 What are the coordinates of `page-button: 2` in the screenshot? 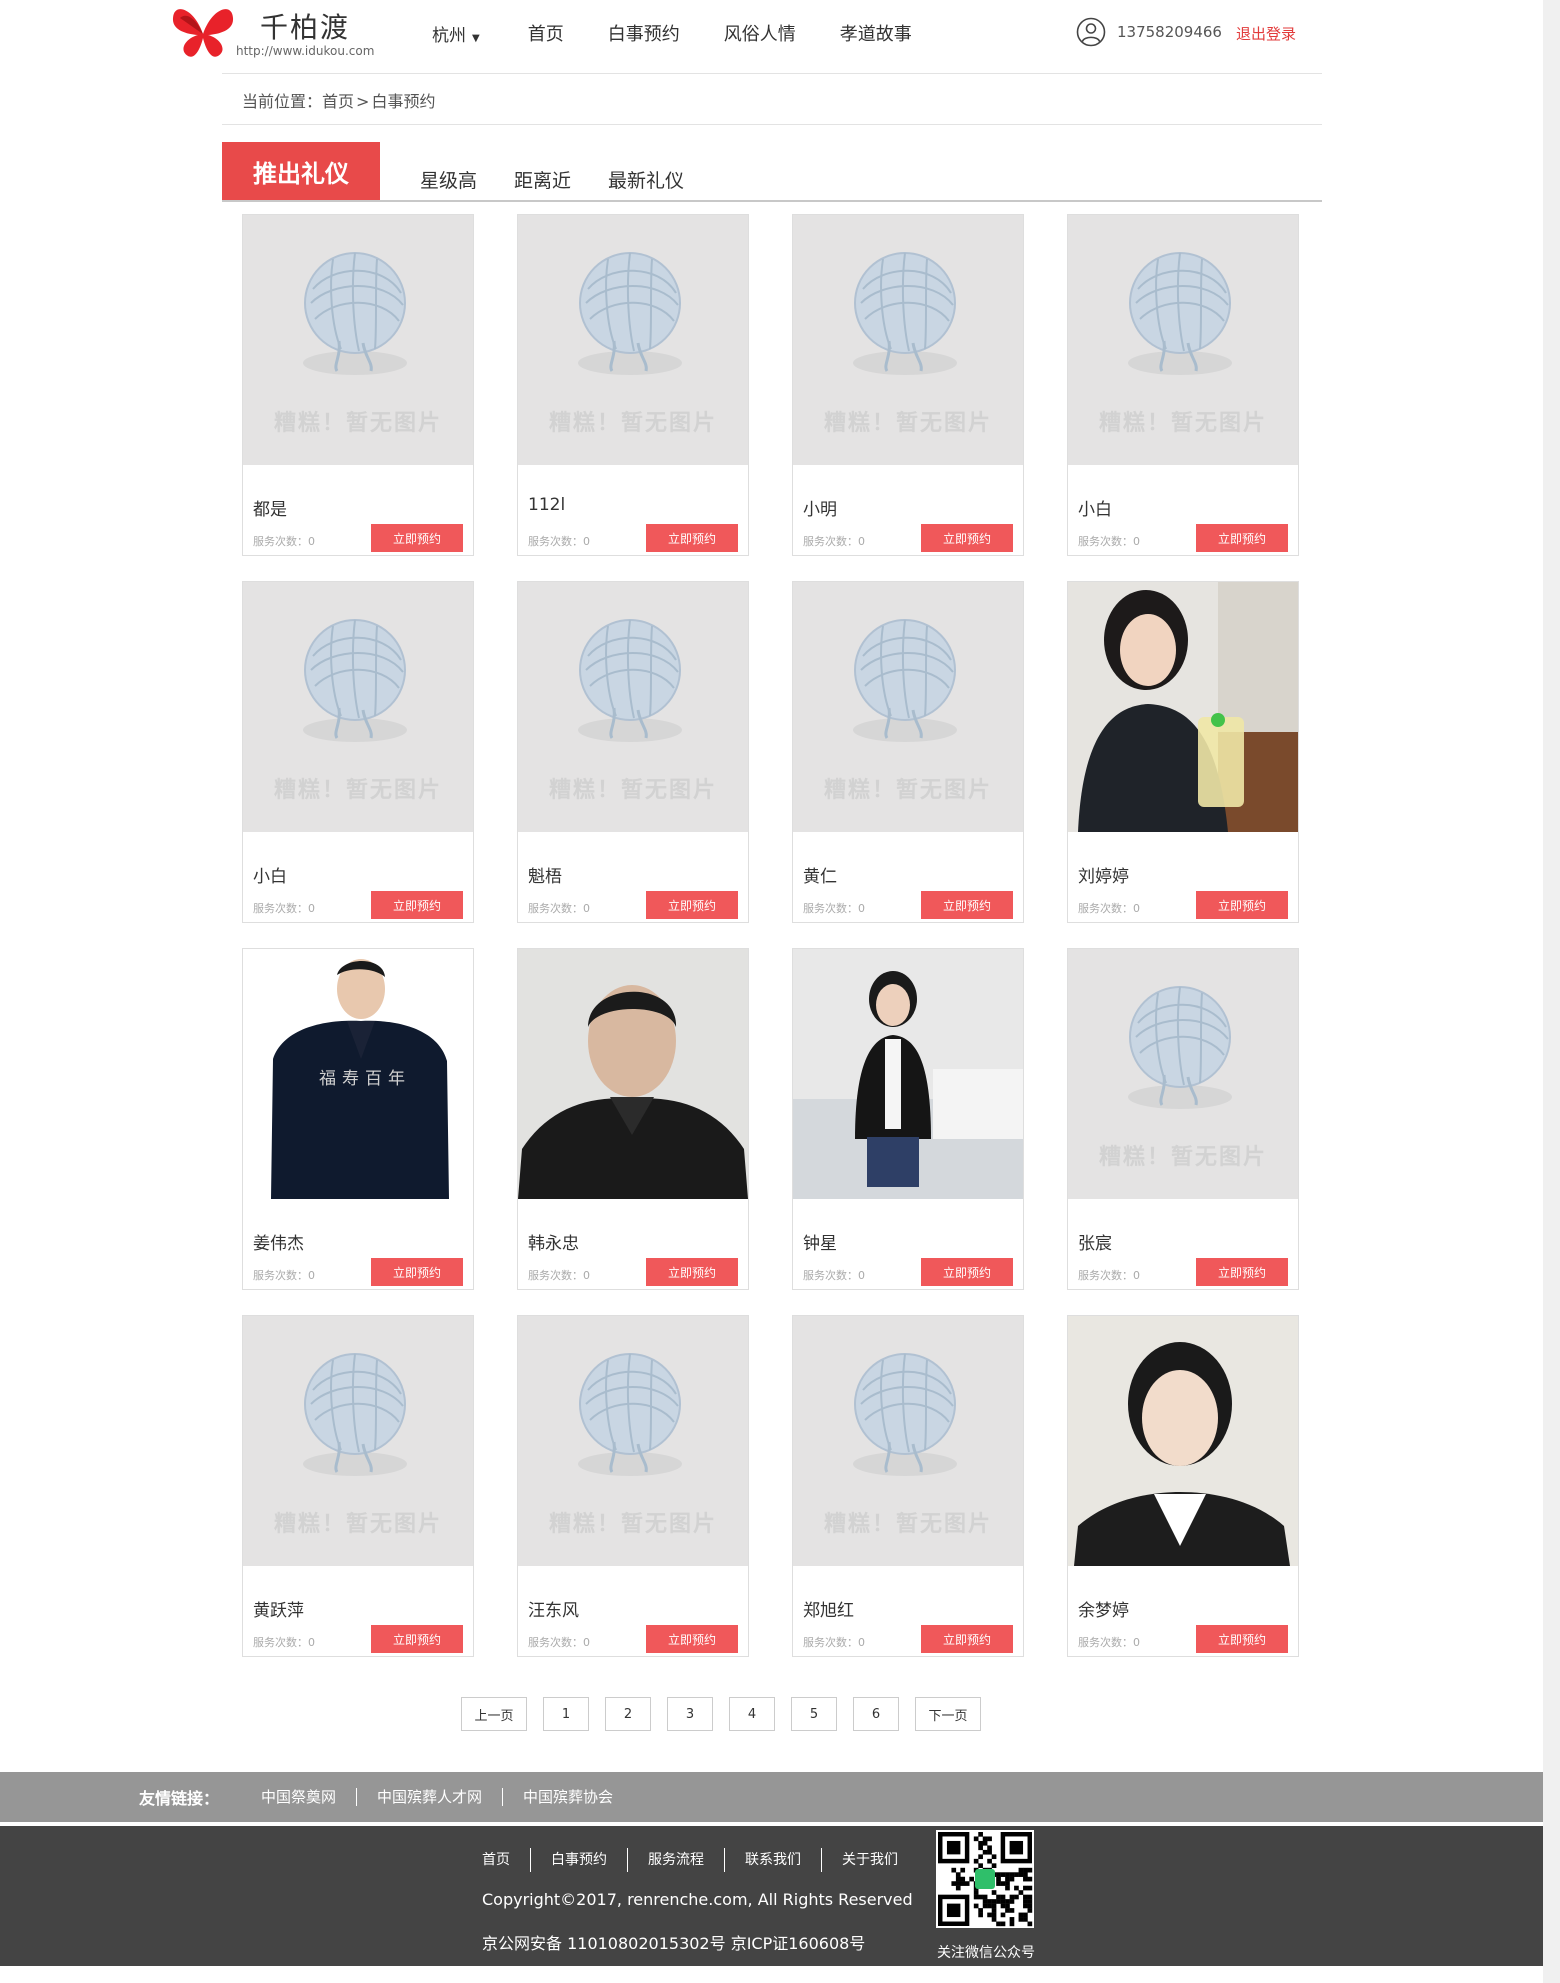 It's located at (628, 1714).